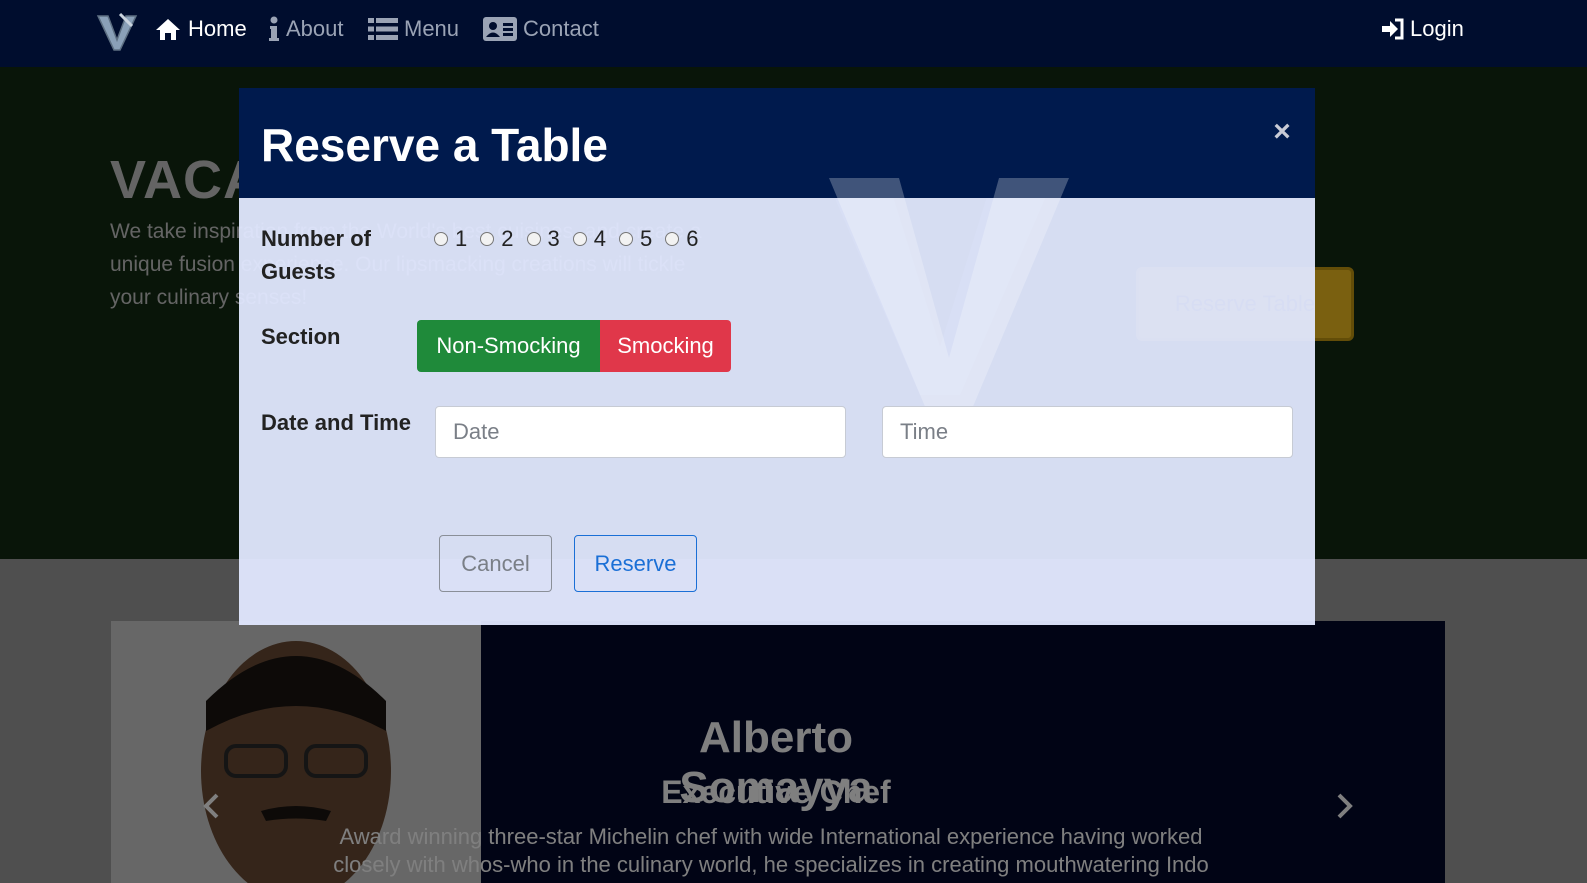 The height and width of the screenshot is (883, 1587). Describe the element at coordinates (543, 239) in the screenshot. I see `guest-option-3: 3` at that location.